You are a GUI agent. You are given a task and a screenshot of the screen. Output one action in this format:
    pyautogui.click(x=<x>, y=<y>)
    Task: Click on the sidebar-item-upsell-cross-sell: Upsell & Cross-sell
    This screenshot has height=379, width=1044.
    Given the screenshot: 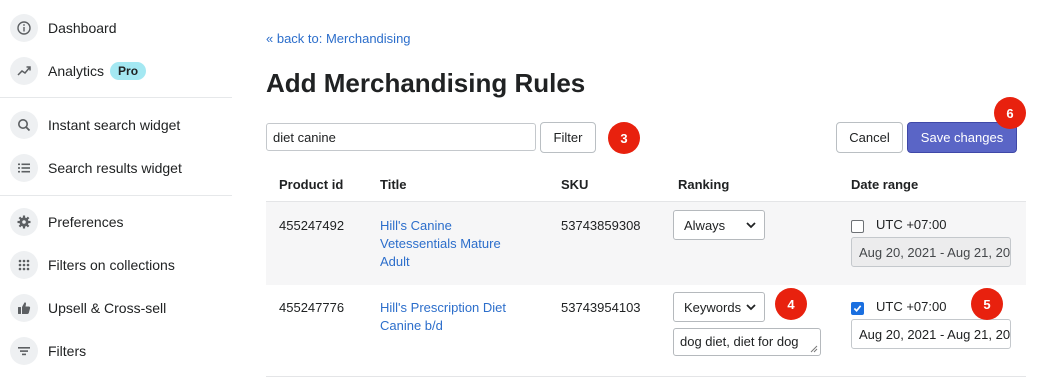 What is the action you would take?
    pyautogui.click(x=88, y=308)
    